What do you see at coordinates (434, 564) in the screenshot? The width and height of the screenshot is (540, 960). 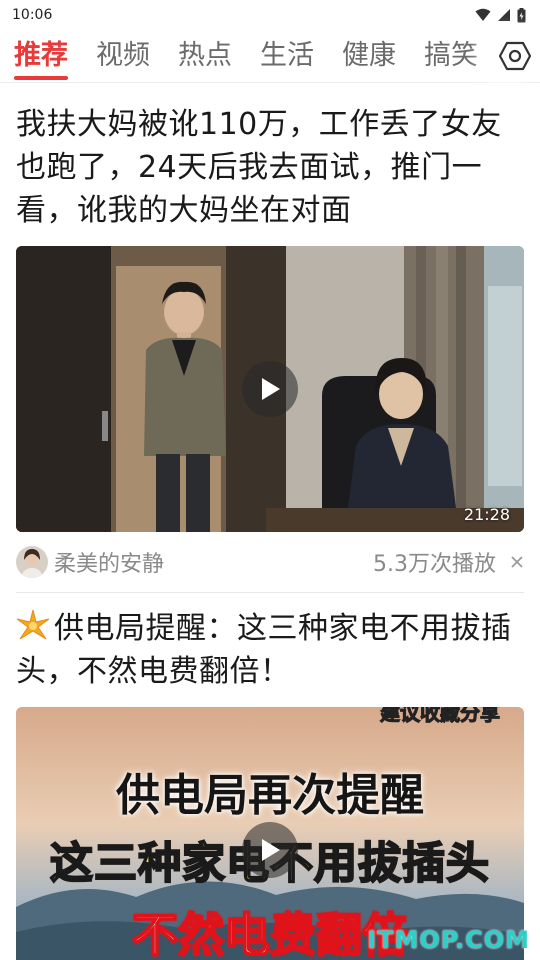 I see `view-count: 5.3万次播放` at bounding box center [434, 564].